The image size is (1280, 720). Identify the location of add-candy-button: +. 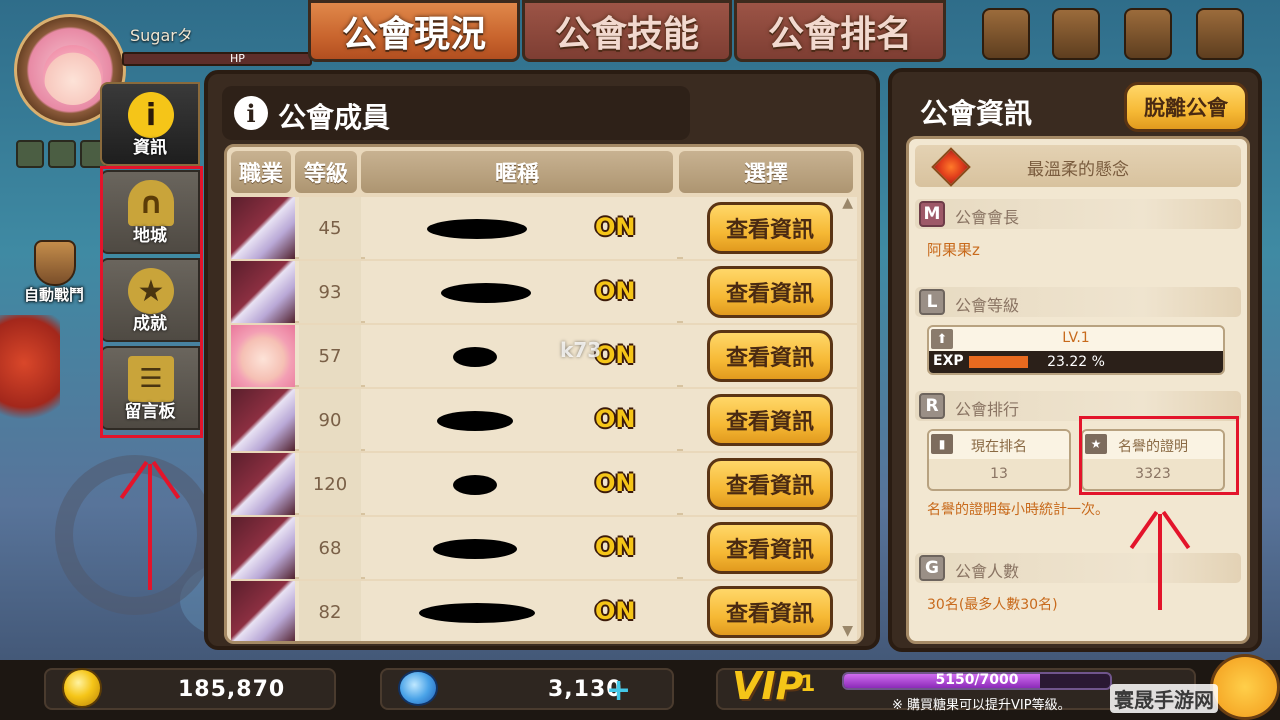
(618, 690).